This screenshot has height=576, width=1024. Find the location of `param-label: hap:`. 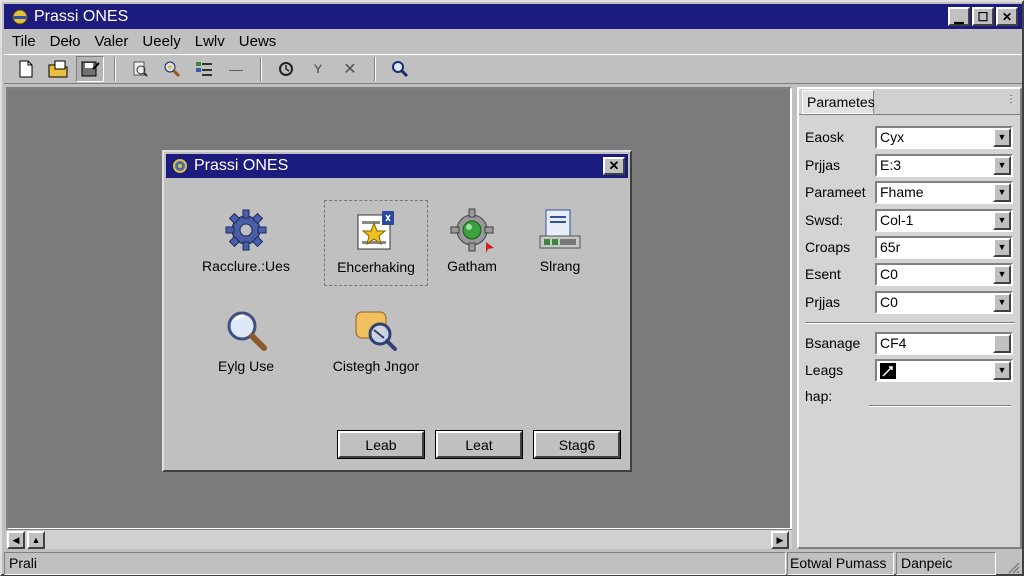

param-label: hap: is located at coordinates (819, 396).